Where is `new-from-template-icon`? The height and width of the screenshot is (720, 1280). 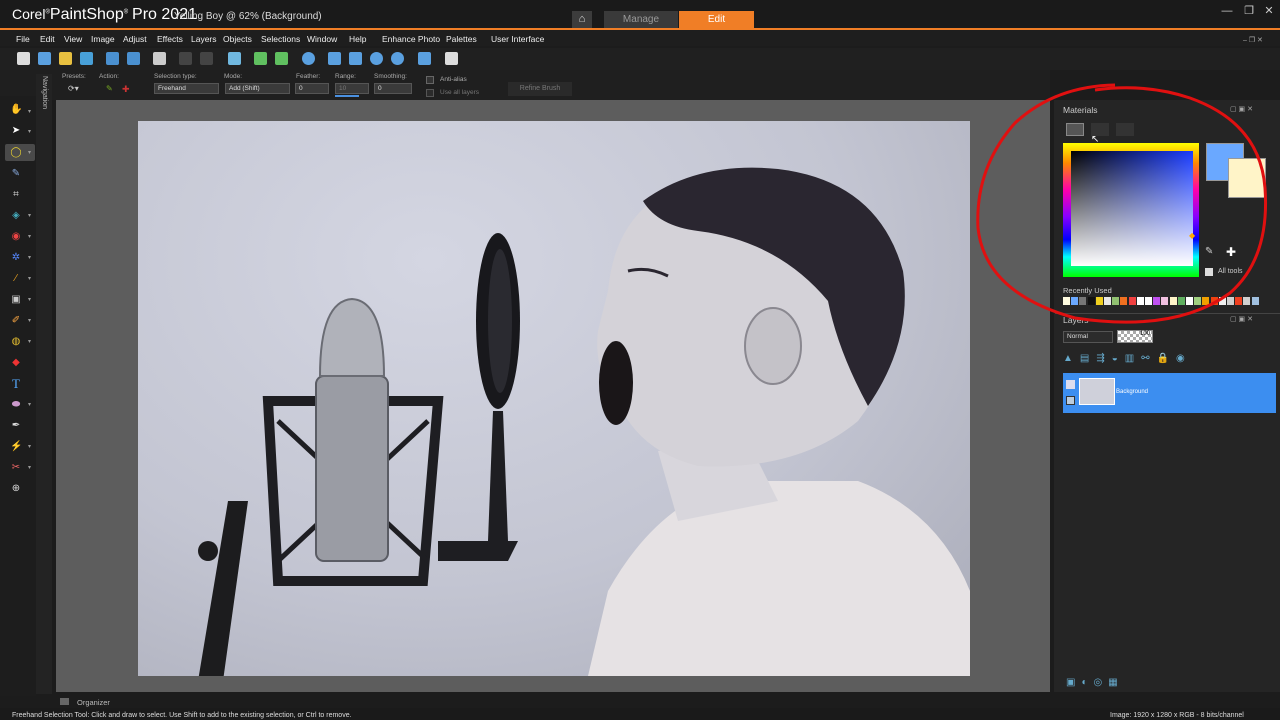
new-from-template-icon is located at coordinates (44, 58).